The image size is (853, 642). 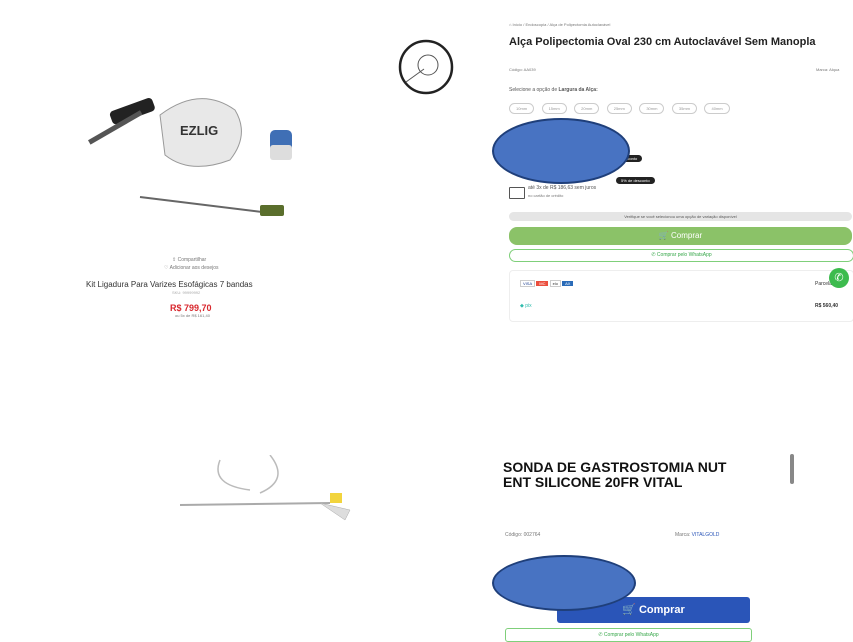 What do you see at coordinates (426, 67) in the screenshot?
I see `product-image-alca` at bounding box center [426, 67].